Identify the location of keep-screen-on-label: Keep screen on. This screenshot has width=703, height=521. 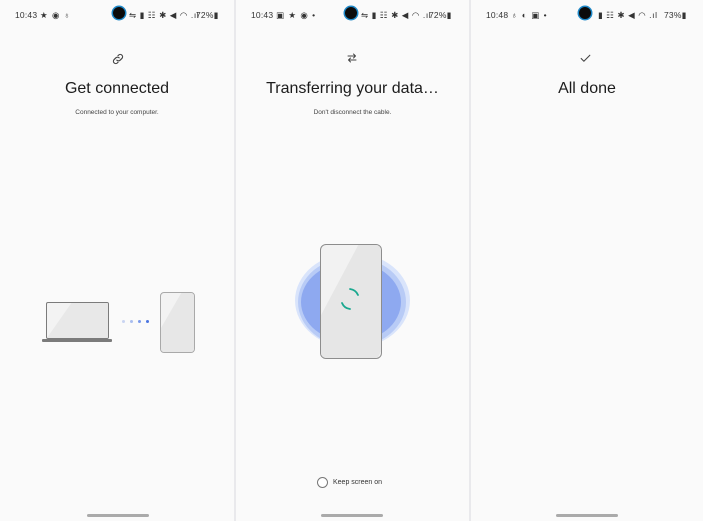
(358, 482).